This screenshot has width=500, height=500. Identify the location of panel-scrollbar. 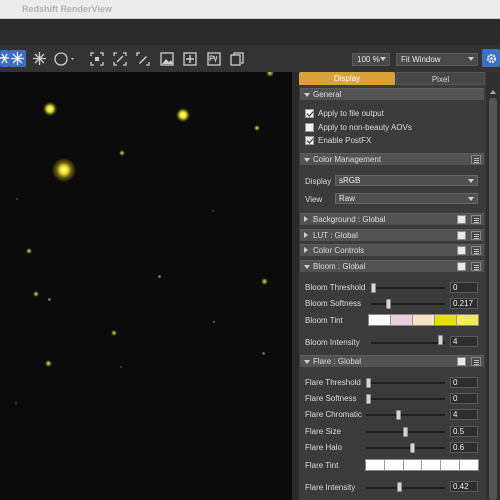
(493, 286).